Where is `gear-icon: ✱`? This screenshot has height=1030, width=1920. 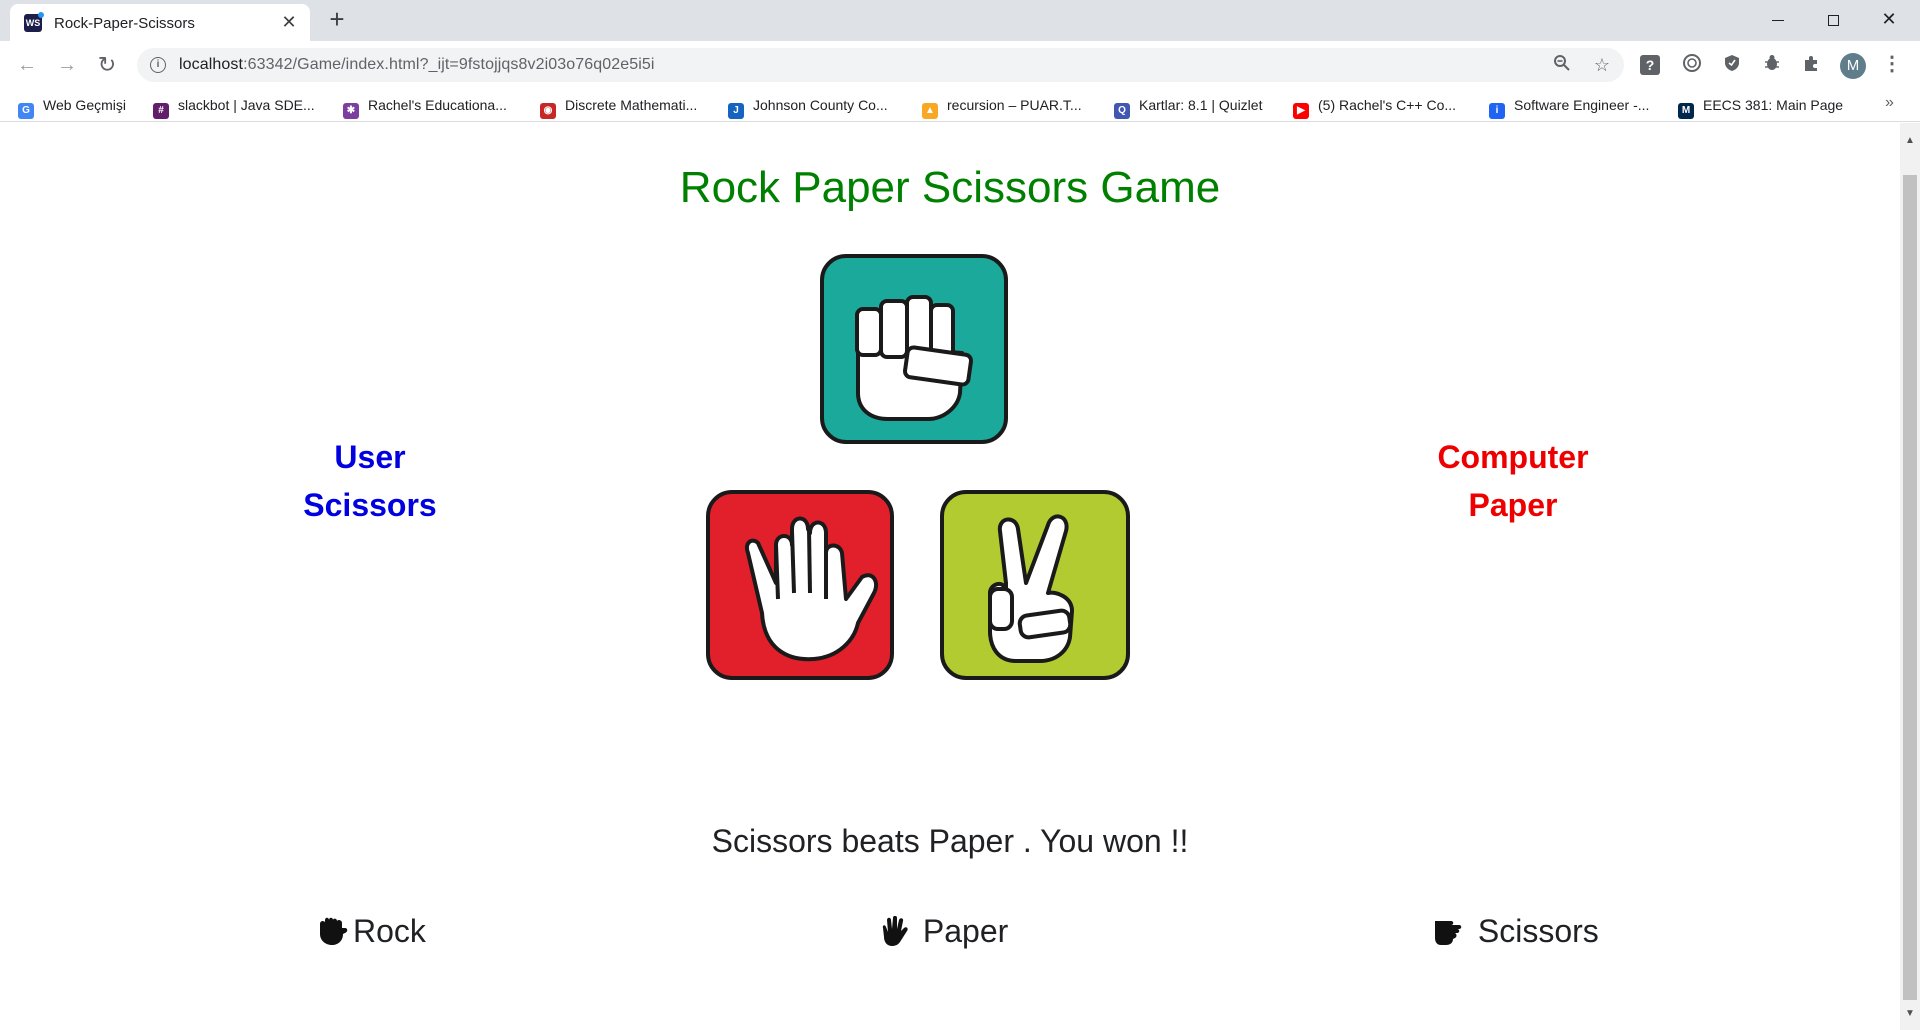
gear-icon: ✱ is located at coordinates (351, 111).